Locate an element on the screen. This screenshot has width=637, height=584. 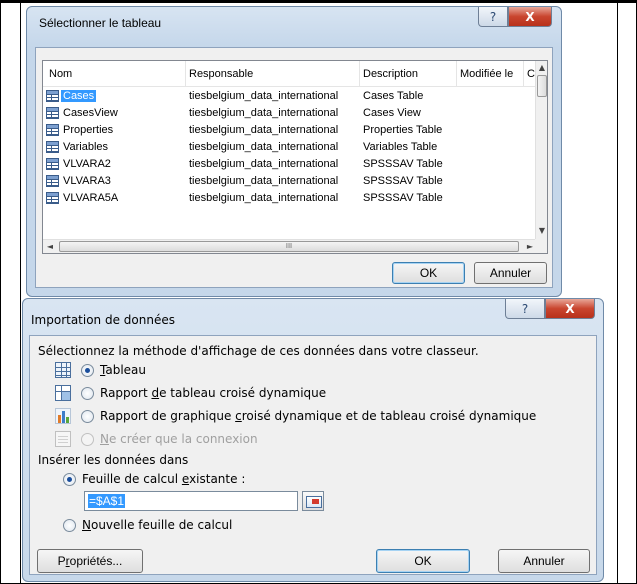
vertical-scroll-thumb is located at coordinates (542, 86).